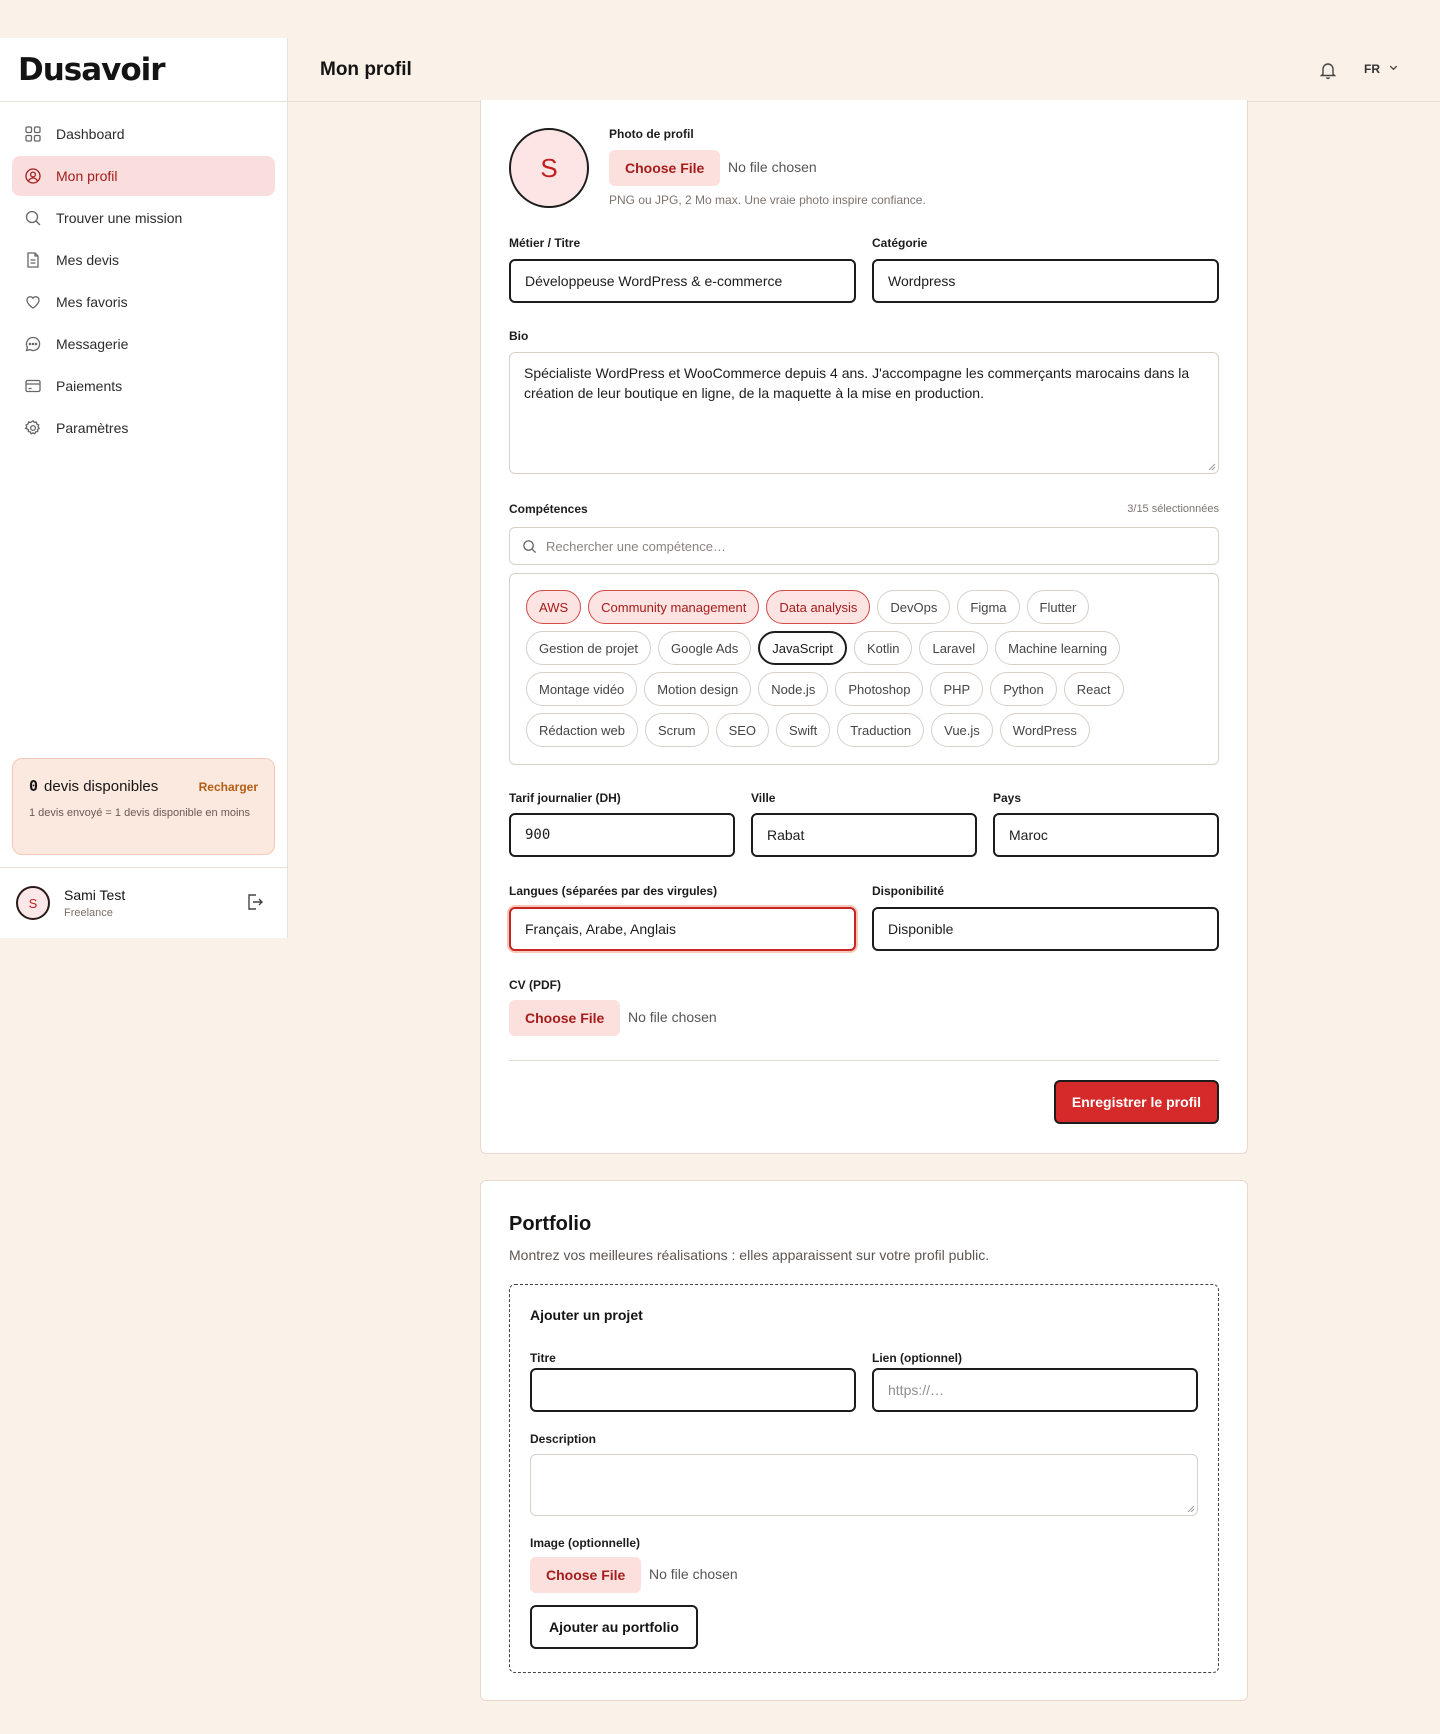  I want to click on credits-count: 0 devis disponibles, so click(93, 786).